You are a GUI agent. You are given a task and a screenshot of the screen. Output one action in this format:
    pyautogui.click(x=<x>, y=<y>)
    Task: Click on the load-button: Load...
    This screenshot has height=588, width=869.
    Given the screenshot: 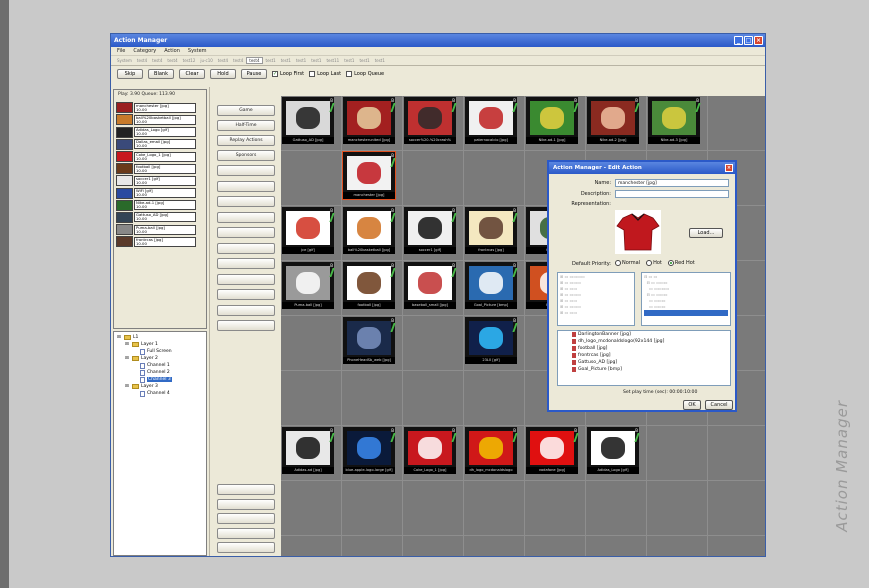 What is the action you would take?
    pyautogui.click(x=706, y=233)
    